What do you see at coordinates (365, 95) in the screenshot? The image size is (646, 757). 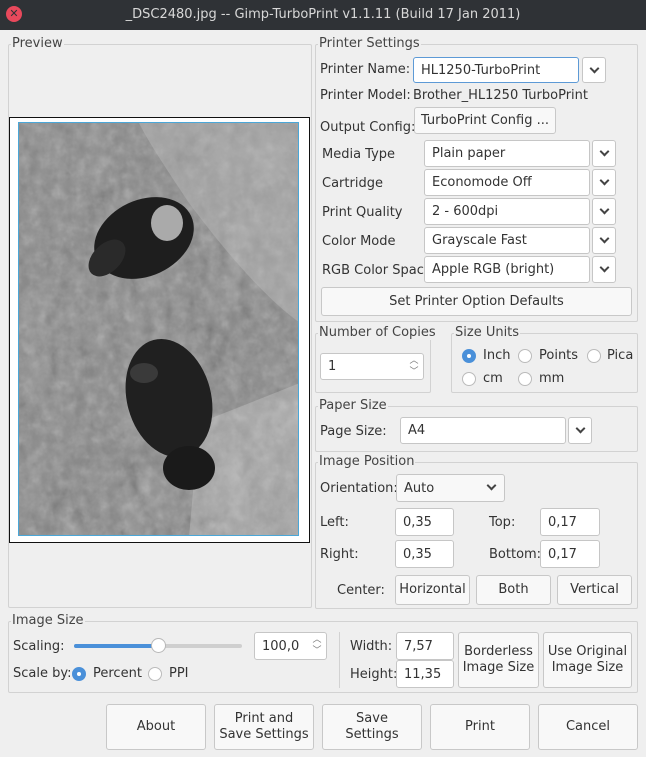 I see `printer-model-label: Printer Model:` at bounding box center [365, 95].